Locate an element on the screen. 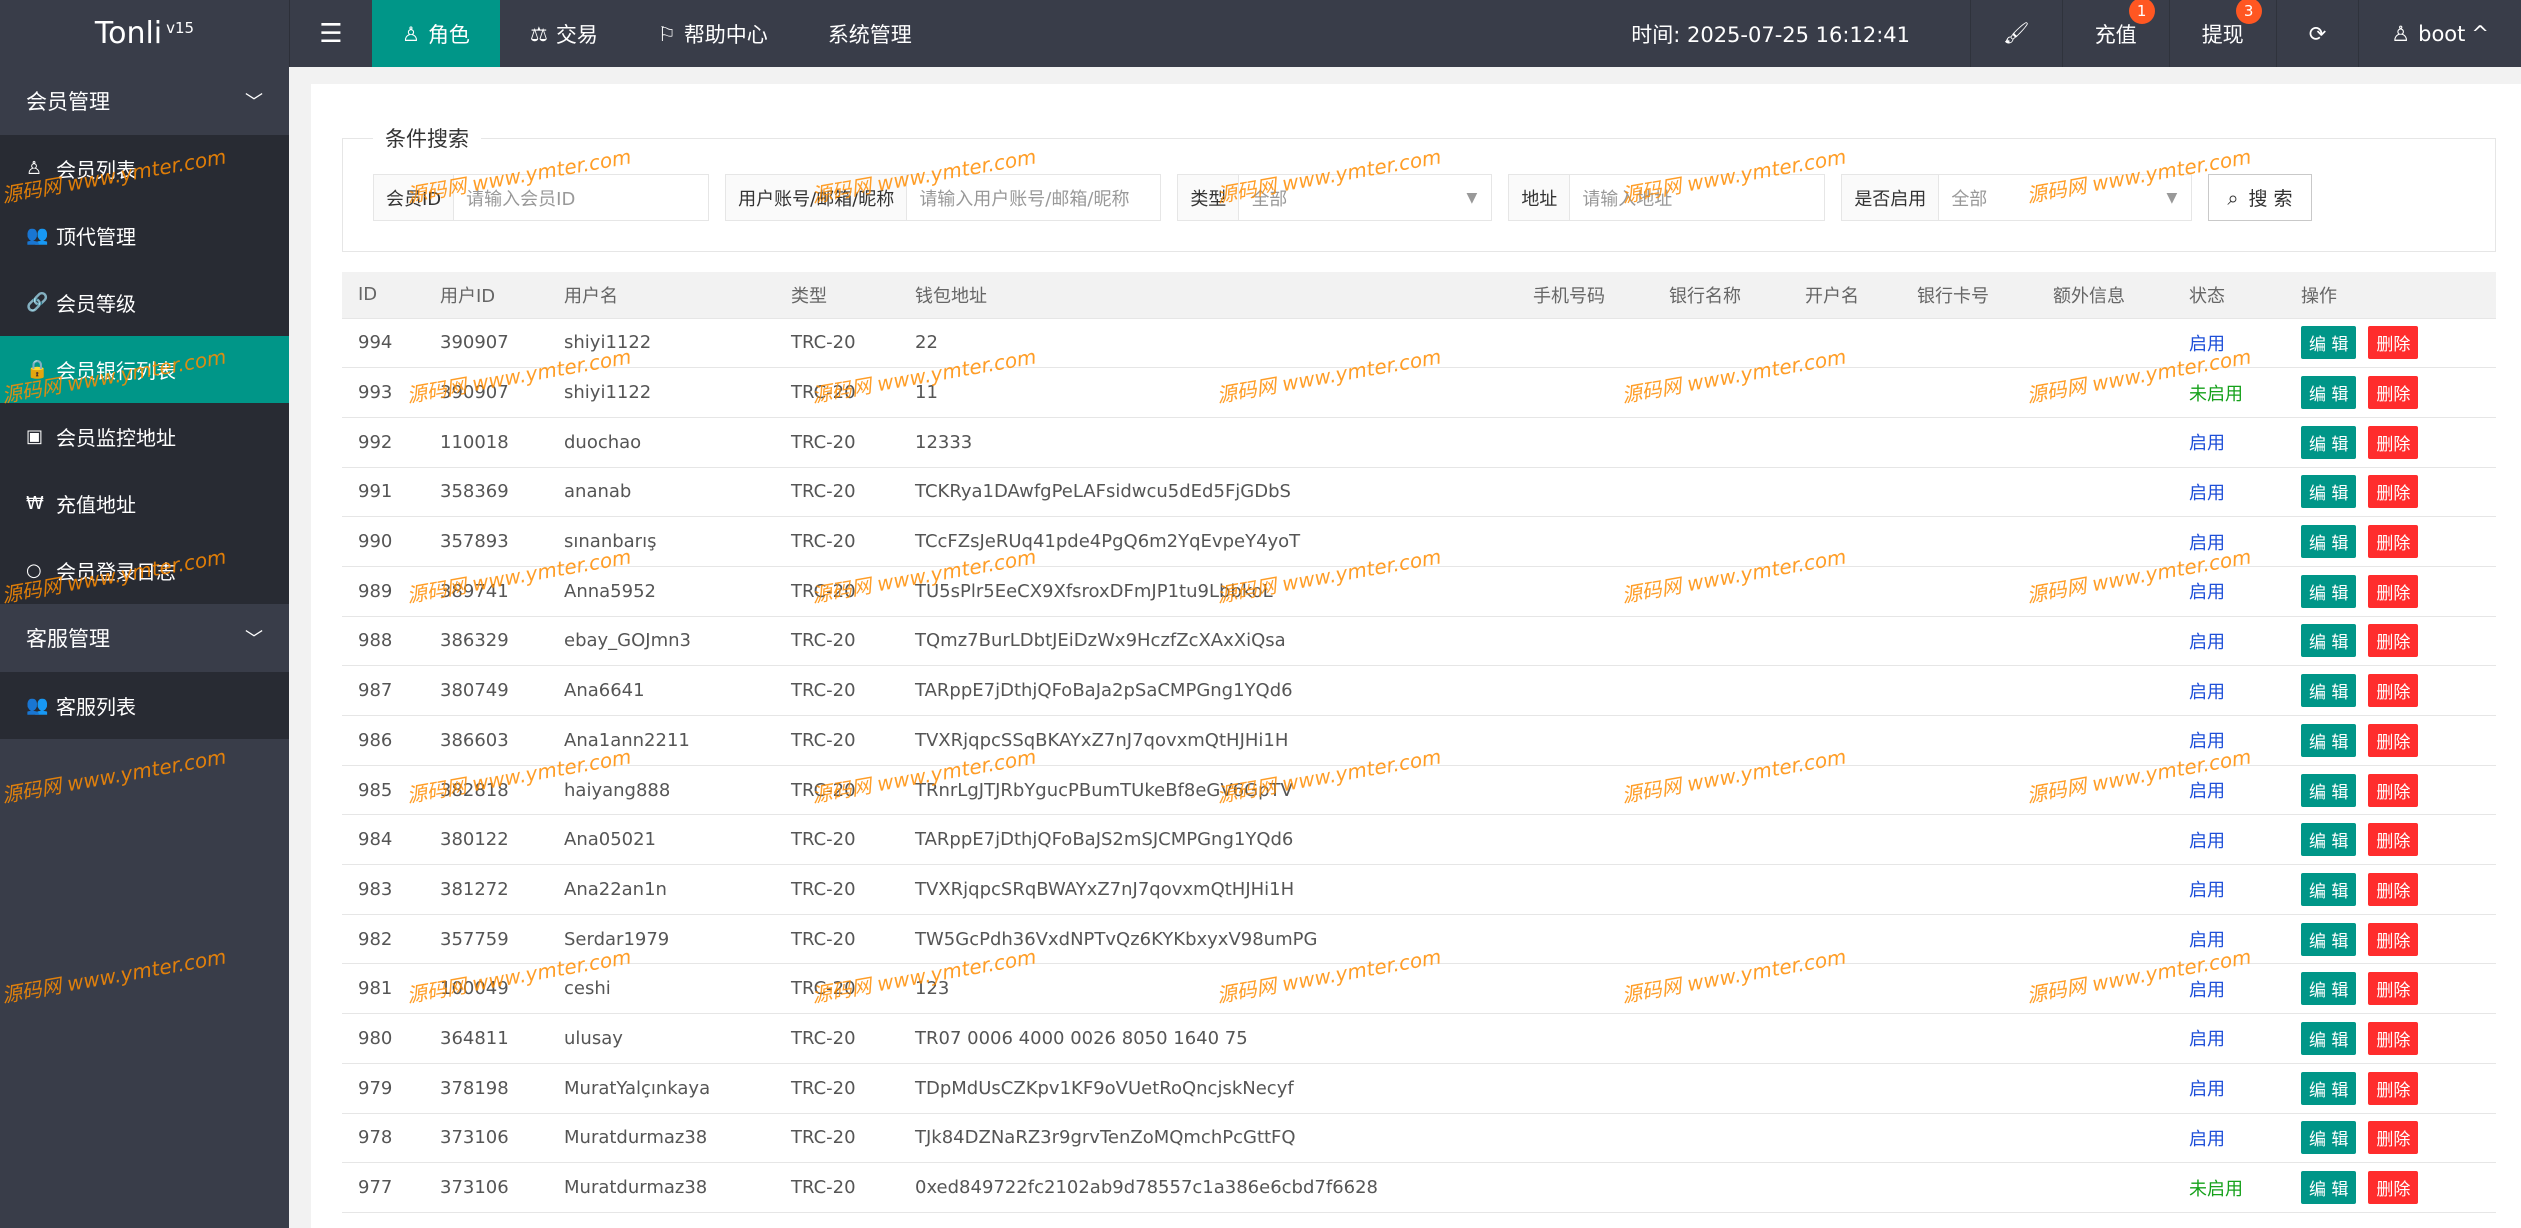  search-button: ⌕ 搜 索 is located at coordinates (2260, 197).